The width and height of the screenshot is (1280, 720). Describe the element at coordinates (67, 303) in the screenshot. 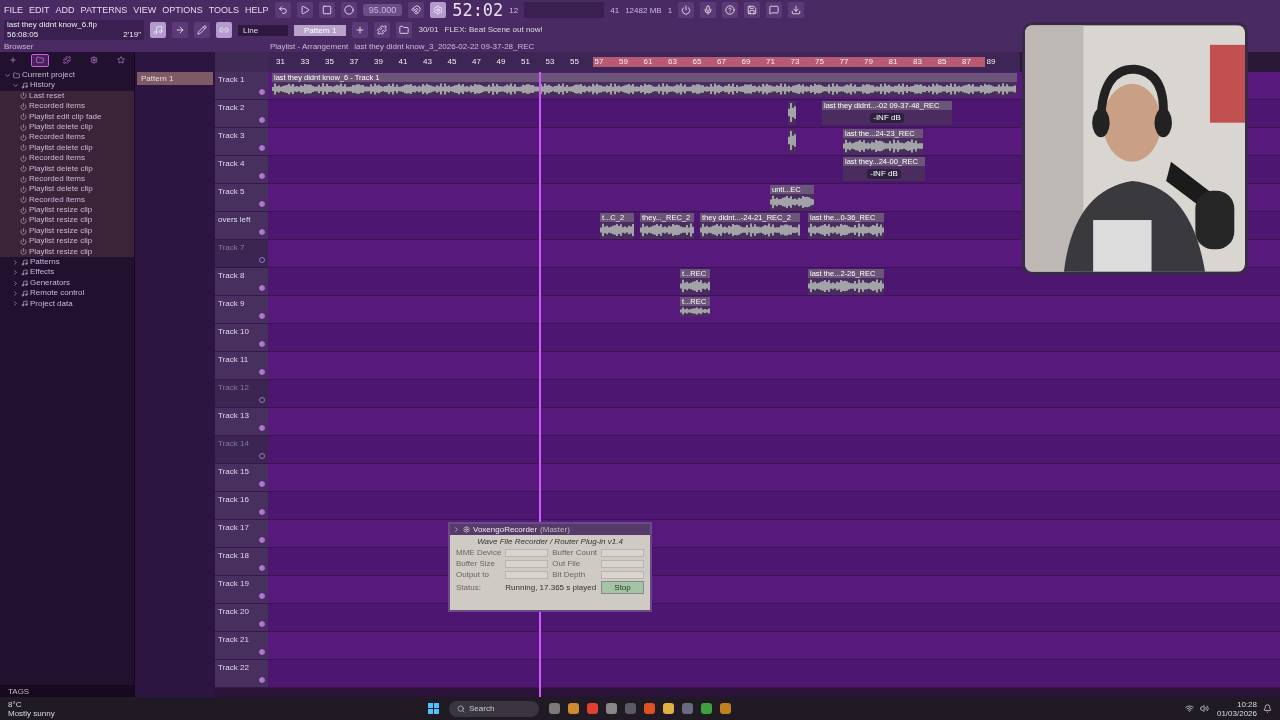

I see `browser-item: Project data` at that location.